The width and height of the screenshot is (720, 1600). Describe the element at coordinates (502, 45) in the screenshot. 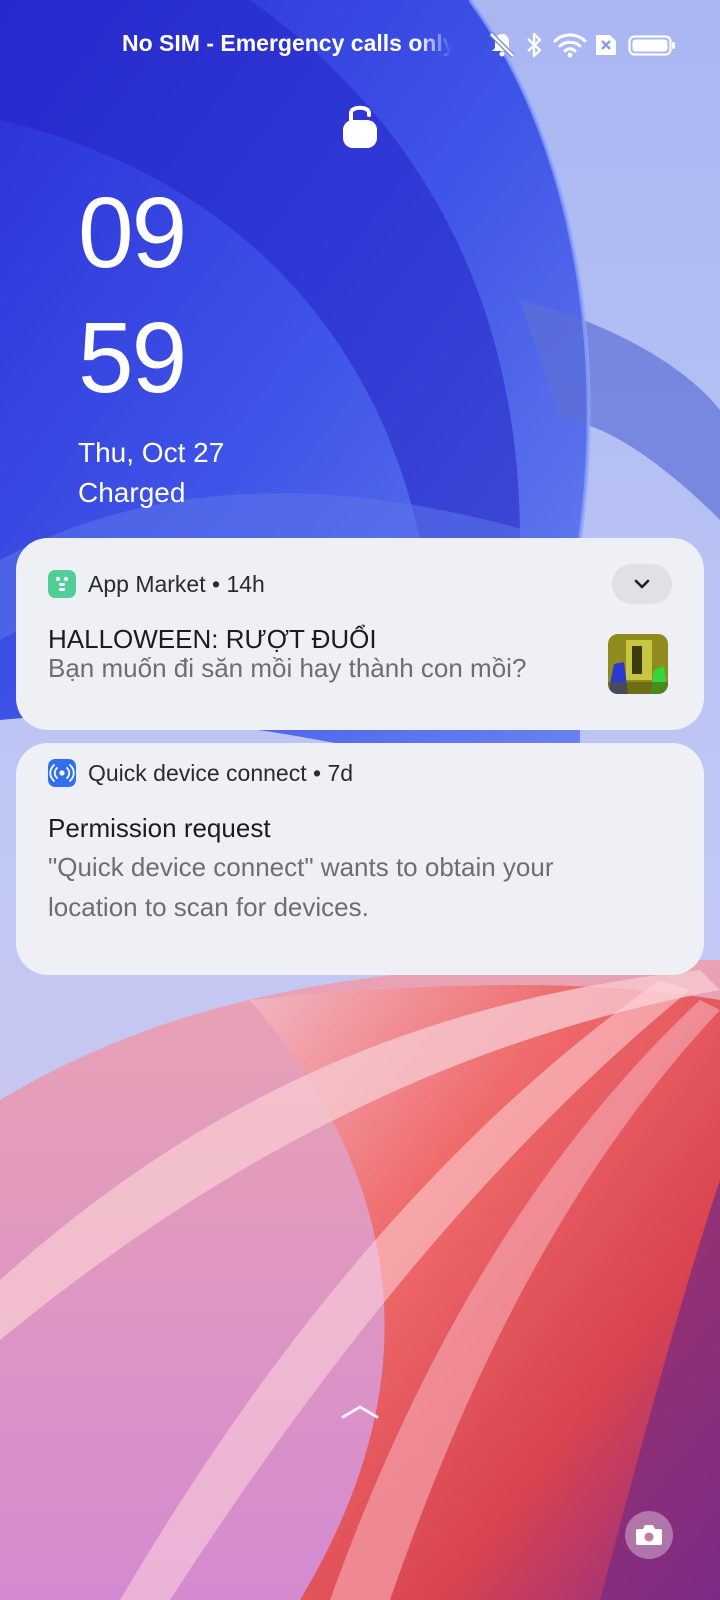

I see `mute-notifications-icon` at that location.